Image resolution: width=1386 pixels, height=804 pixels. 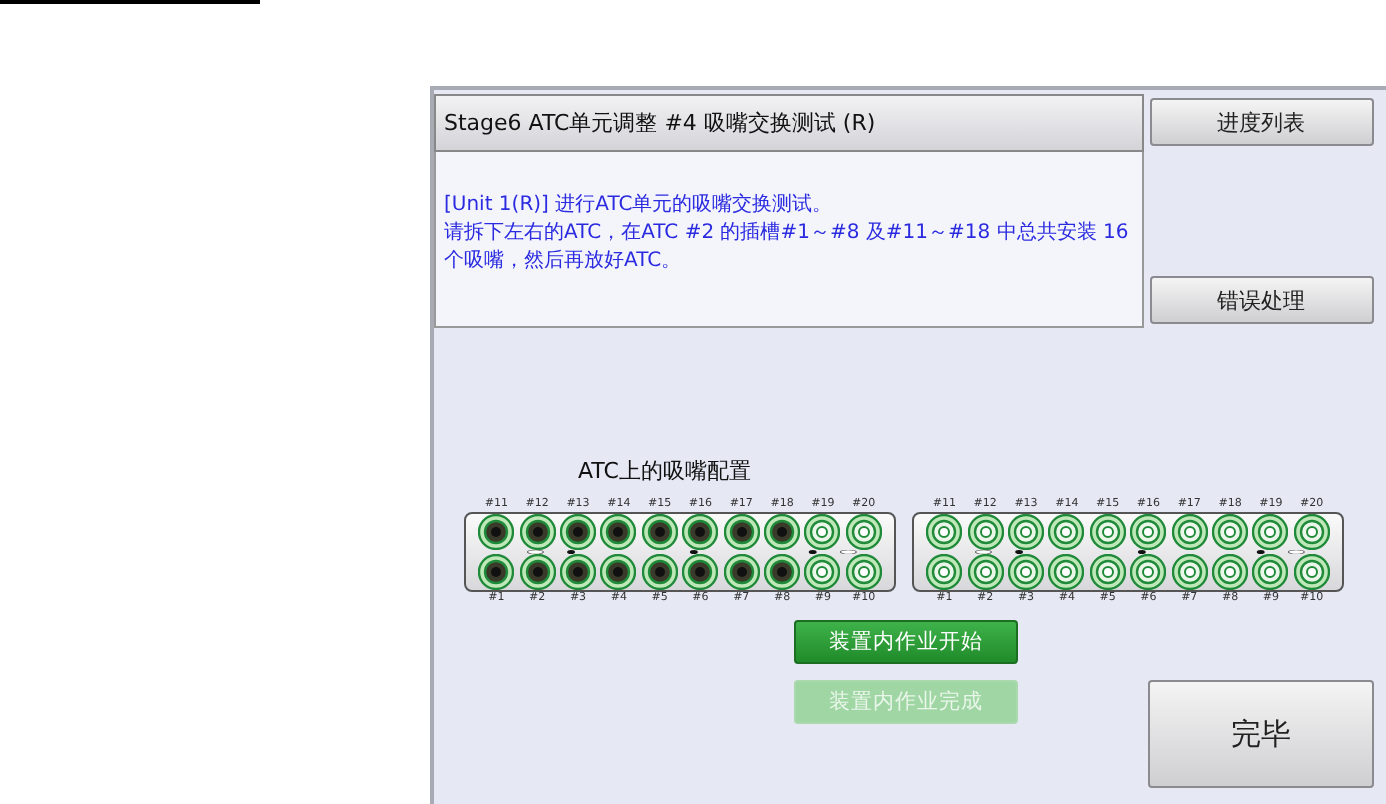 I want to click on progress-list-button: 进度列表, so click(x=1261, y=122).